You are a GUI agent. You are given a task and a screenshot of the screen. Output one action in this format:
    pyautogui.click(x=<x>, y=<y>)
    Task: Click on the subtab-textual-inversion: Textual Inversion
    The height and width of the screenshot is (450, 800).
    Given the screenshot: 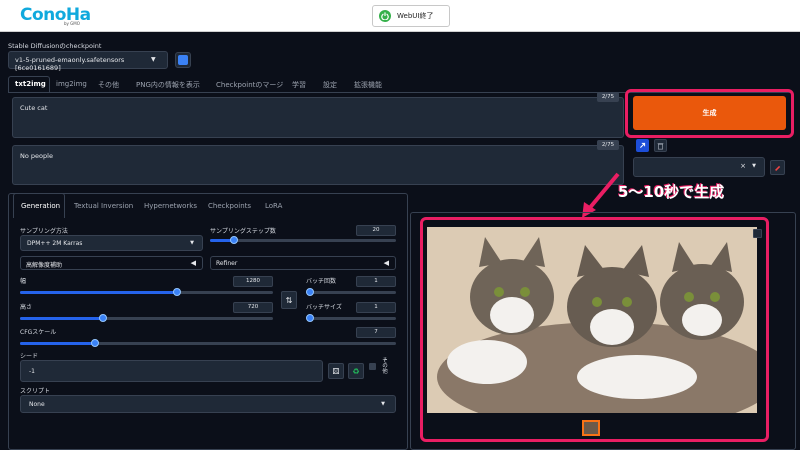 What is the action you would take?
    pyautogui.click(x=103, y=206)
    